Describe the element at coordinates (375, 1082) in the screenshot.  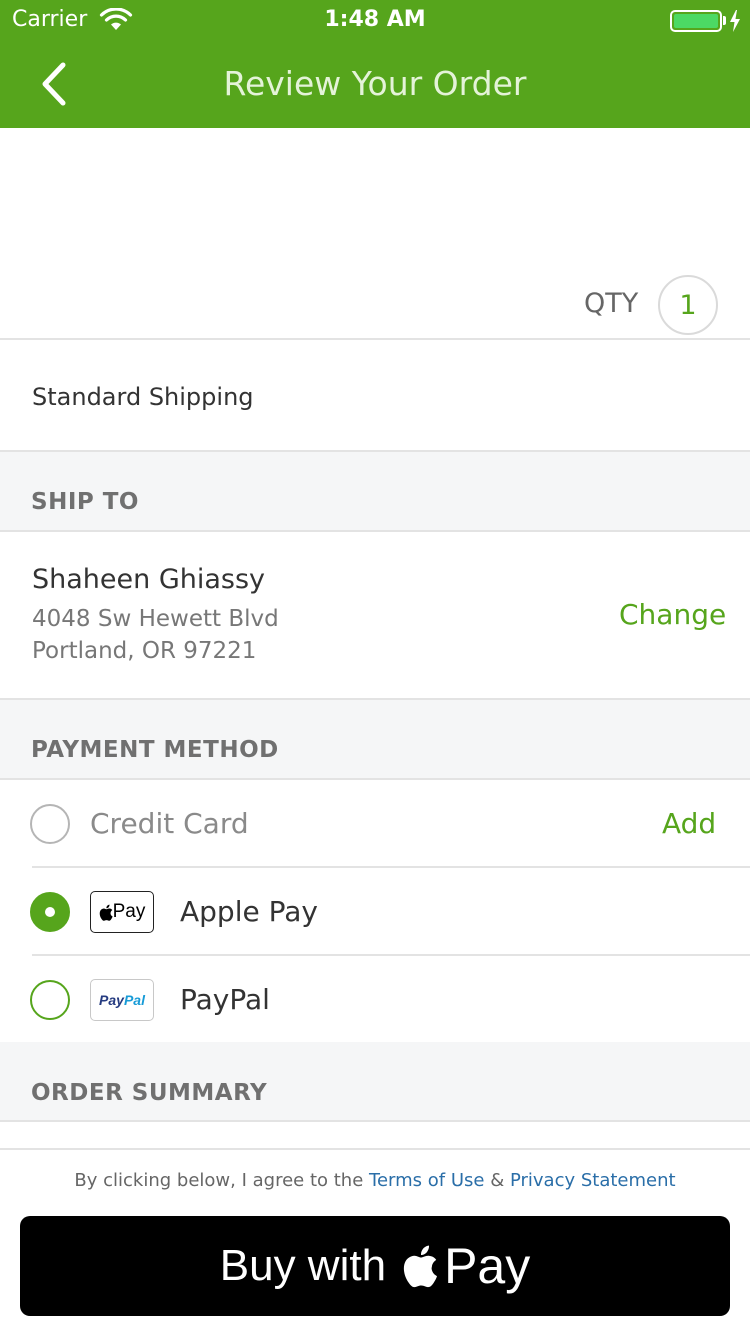
I see `order-summary-header: ORDER SUMMARY` at that location.